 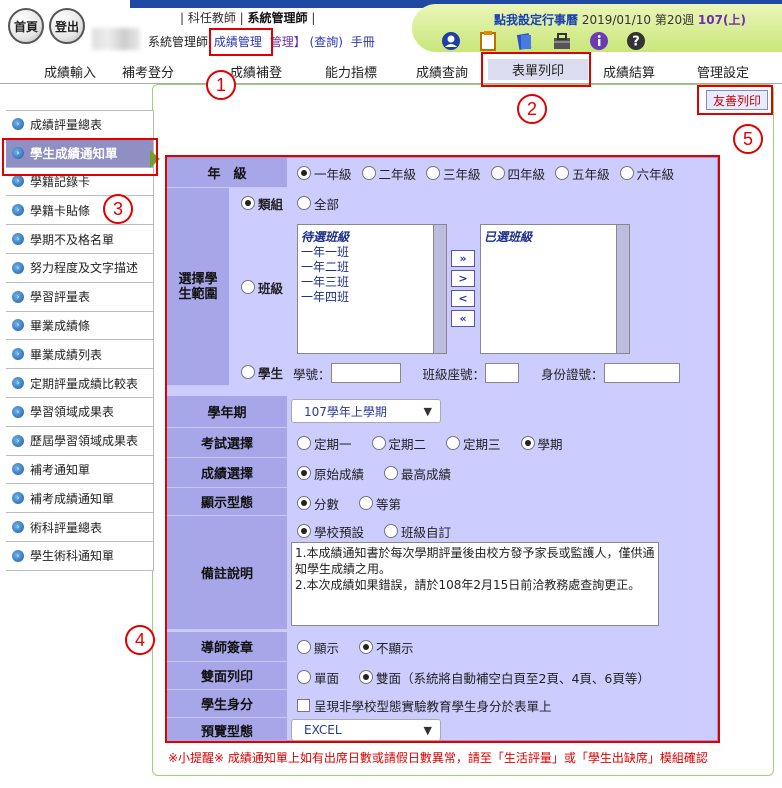 I want to click on step-number-1: 1, so click(x=221, y=85).